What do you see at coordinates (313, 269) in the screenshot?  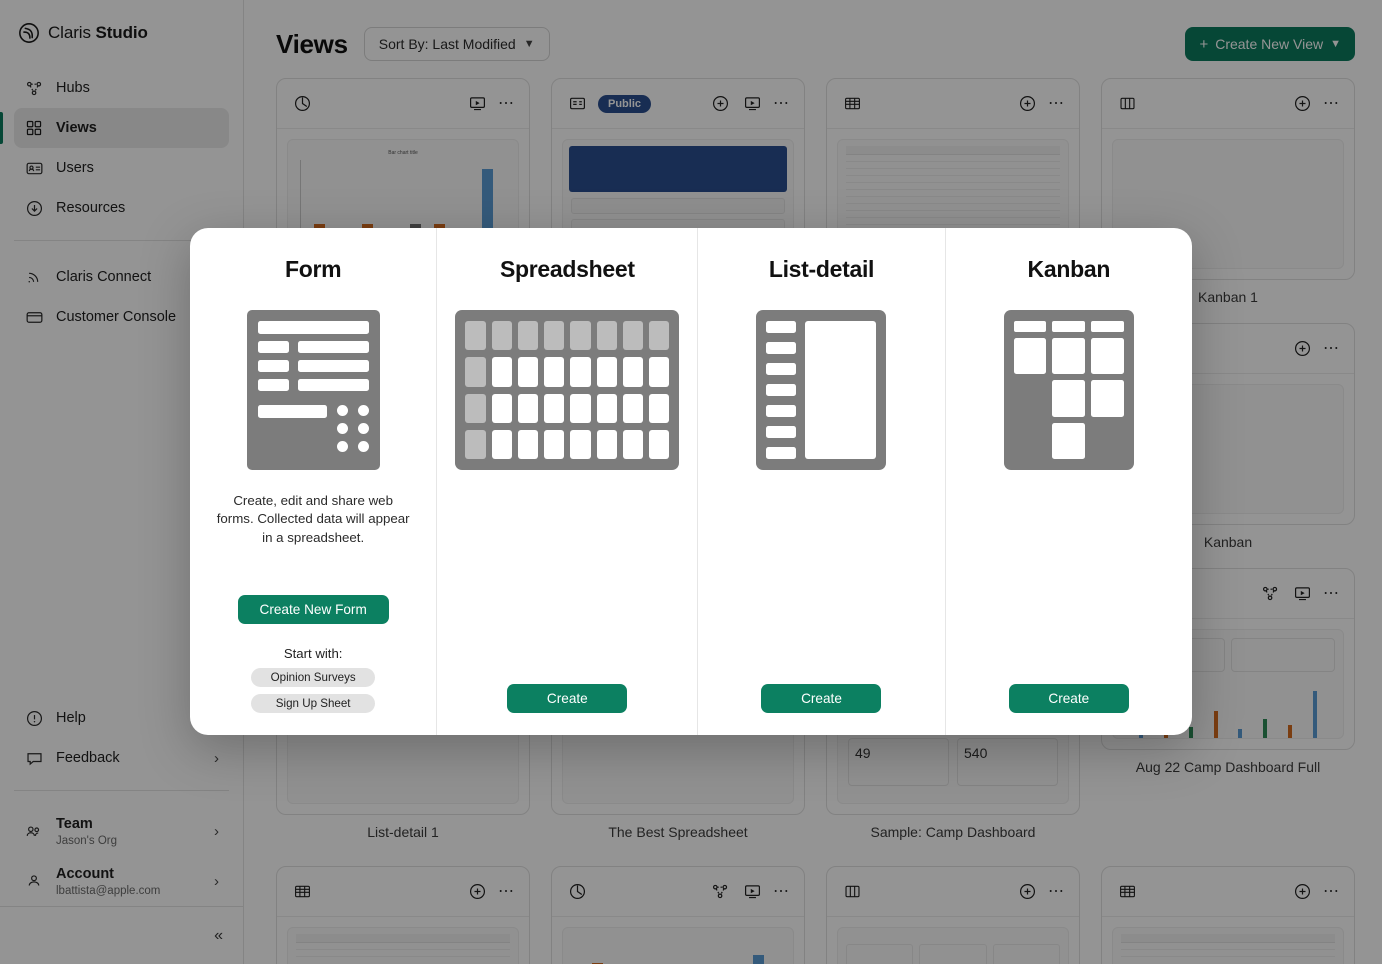 I see `column-title: Form` at bounding box center [313, 269].